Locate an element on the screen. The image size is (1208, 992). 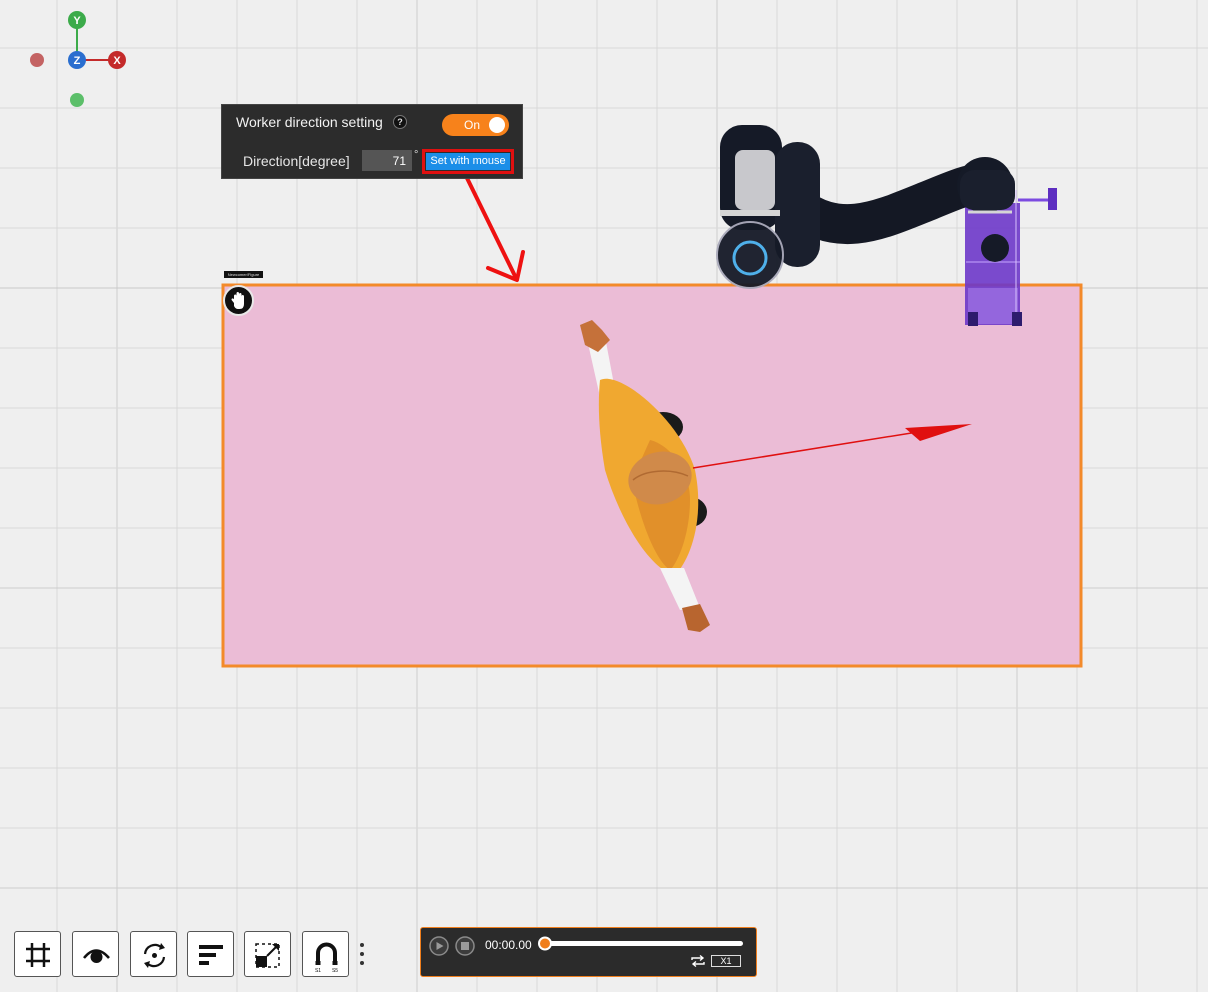
rotate-button is located at coordinates (153, 954).